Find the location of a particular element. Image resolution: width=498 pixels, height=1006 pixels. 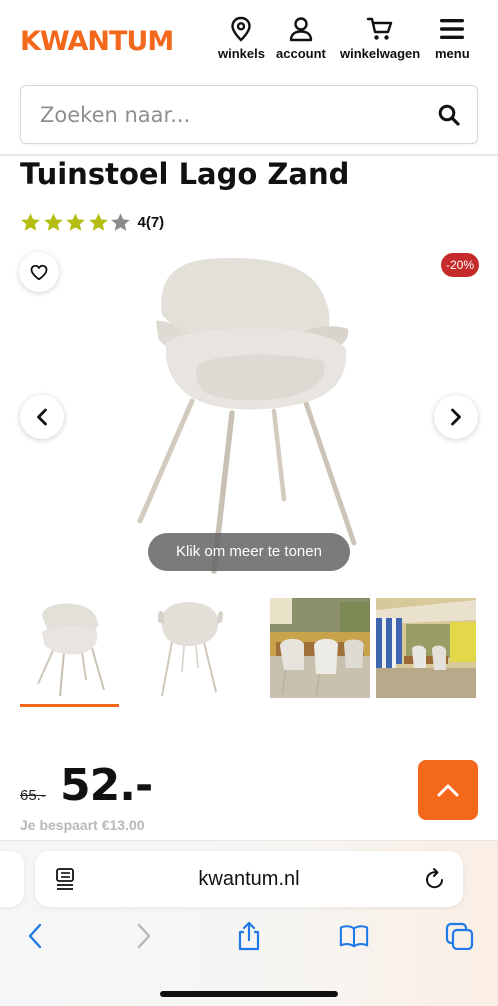

kwantum-logo: KWANTUM is located at coordinates (97, 41).